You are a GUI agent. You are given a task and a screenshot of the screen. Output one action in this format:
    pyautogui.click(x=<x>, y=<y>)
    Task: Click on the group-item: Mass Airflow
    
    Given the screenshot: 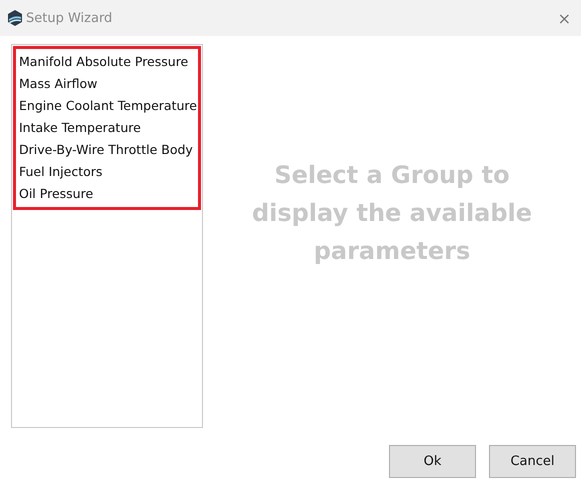 What is the action you would take?
    pyautogui.click(x=108, y=84)
    